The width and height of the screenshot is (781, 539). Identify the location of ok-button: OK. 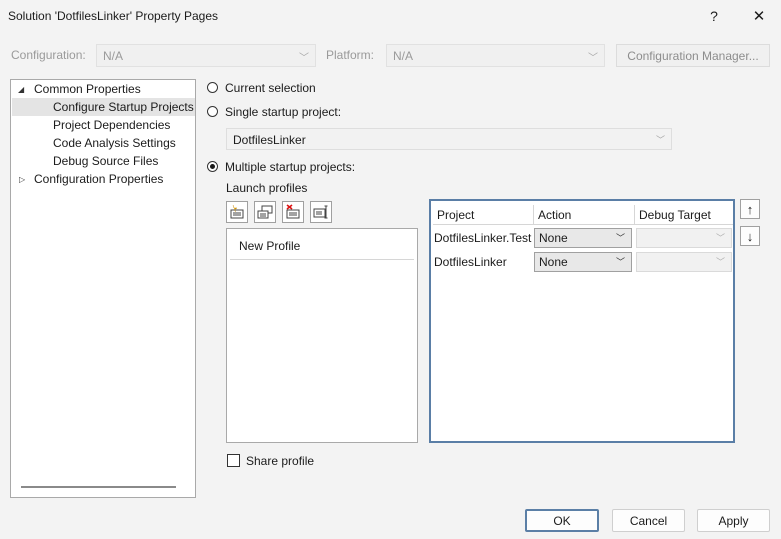
(562, 520).